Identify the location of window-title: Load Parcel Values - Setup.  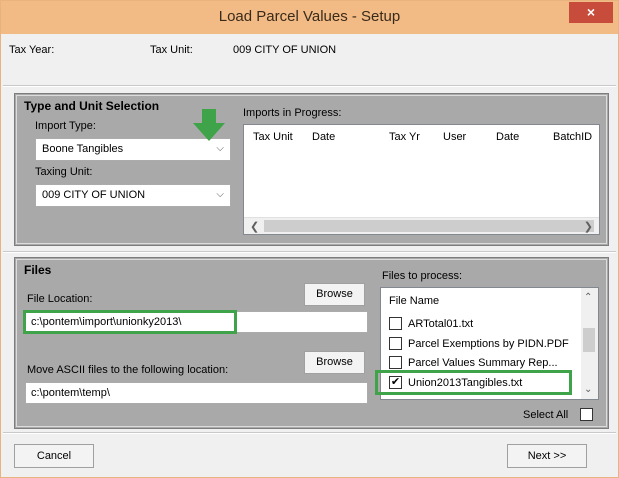
(309, 16).